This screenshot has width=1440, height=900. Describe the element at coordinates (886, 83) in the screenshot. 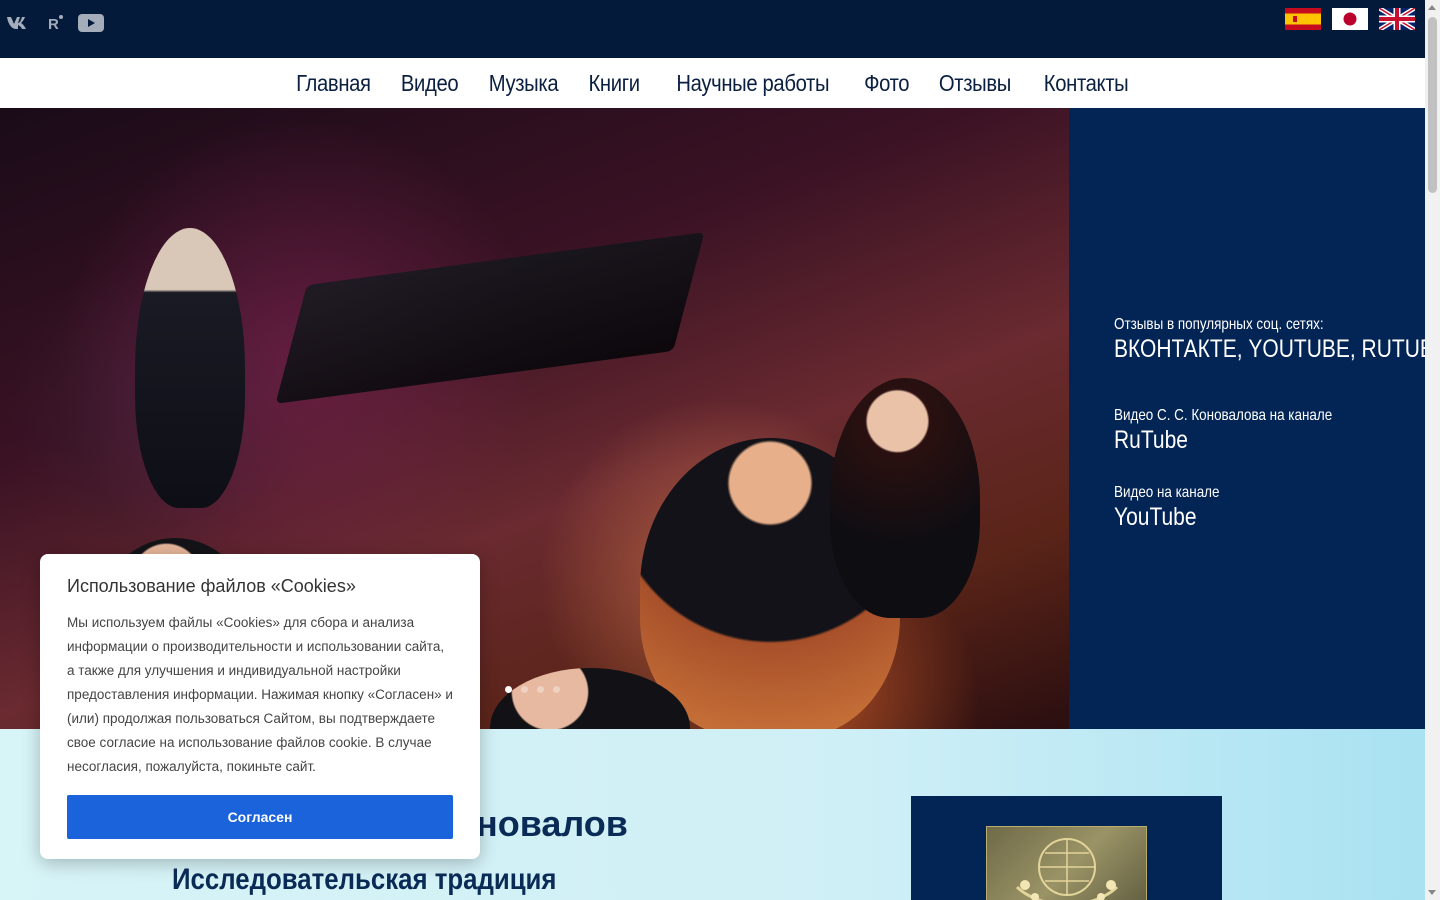

I see `nav-item-photo: Фото` at that location.